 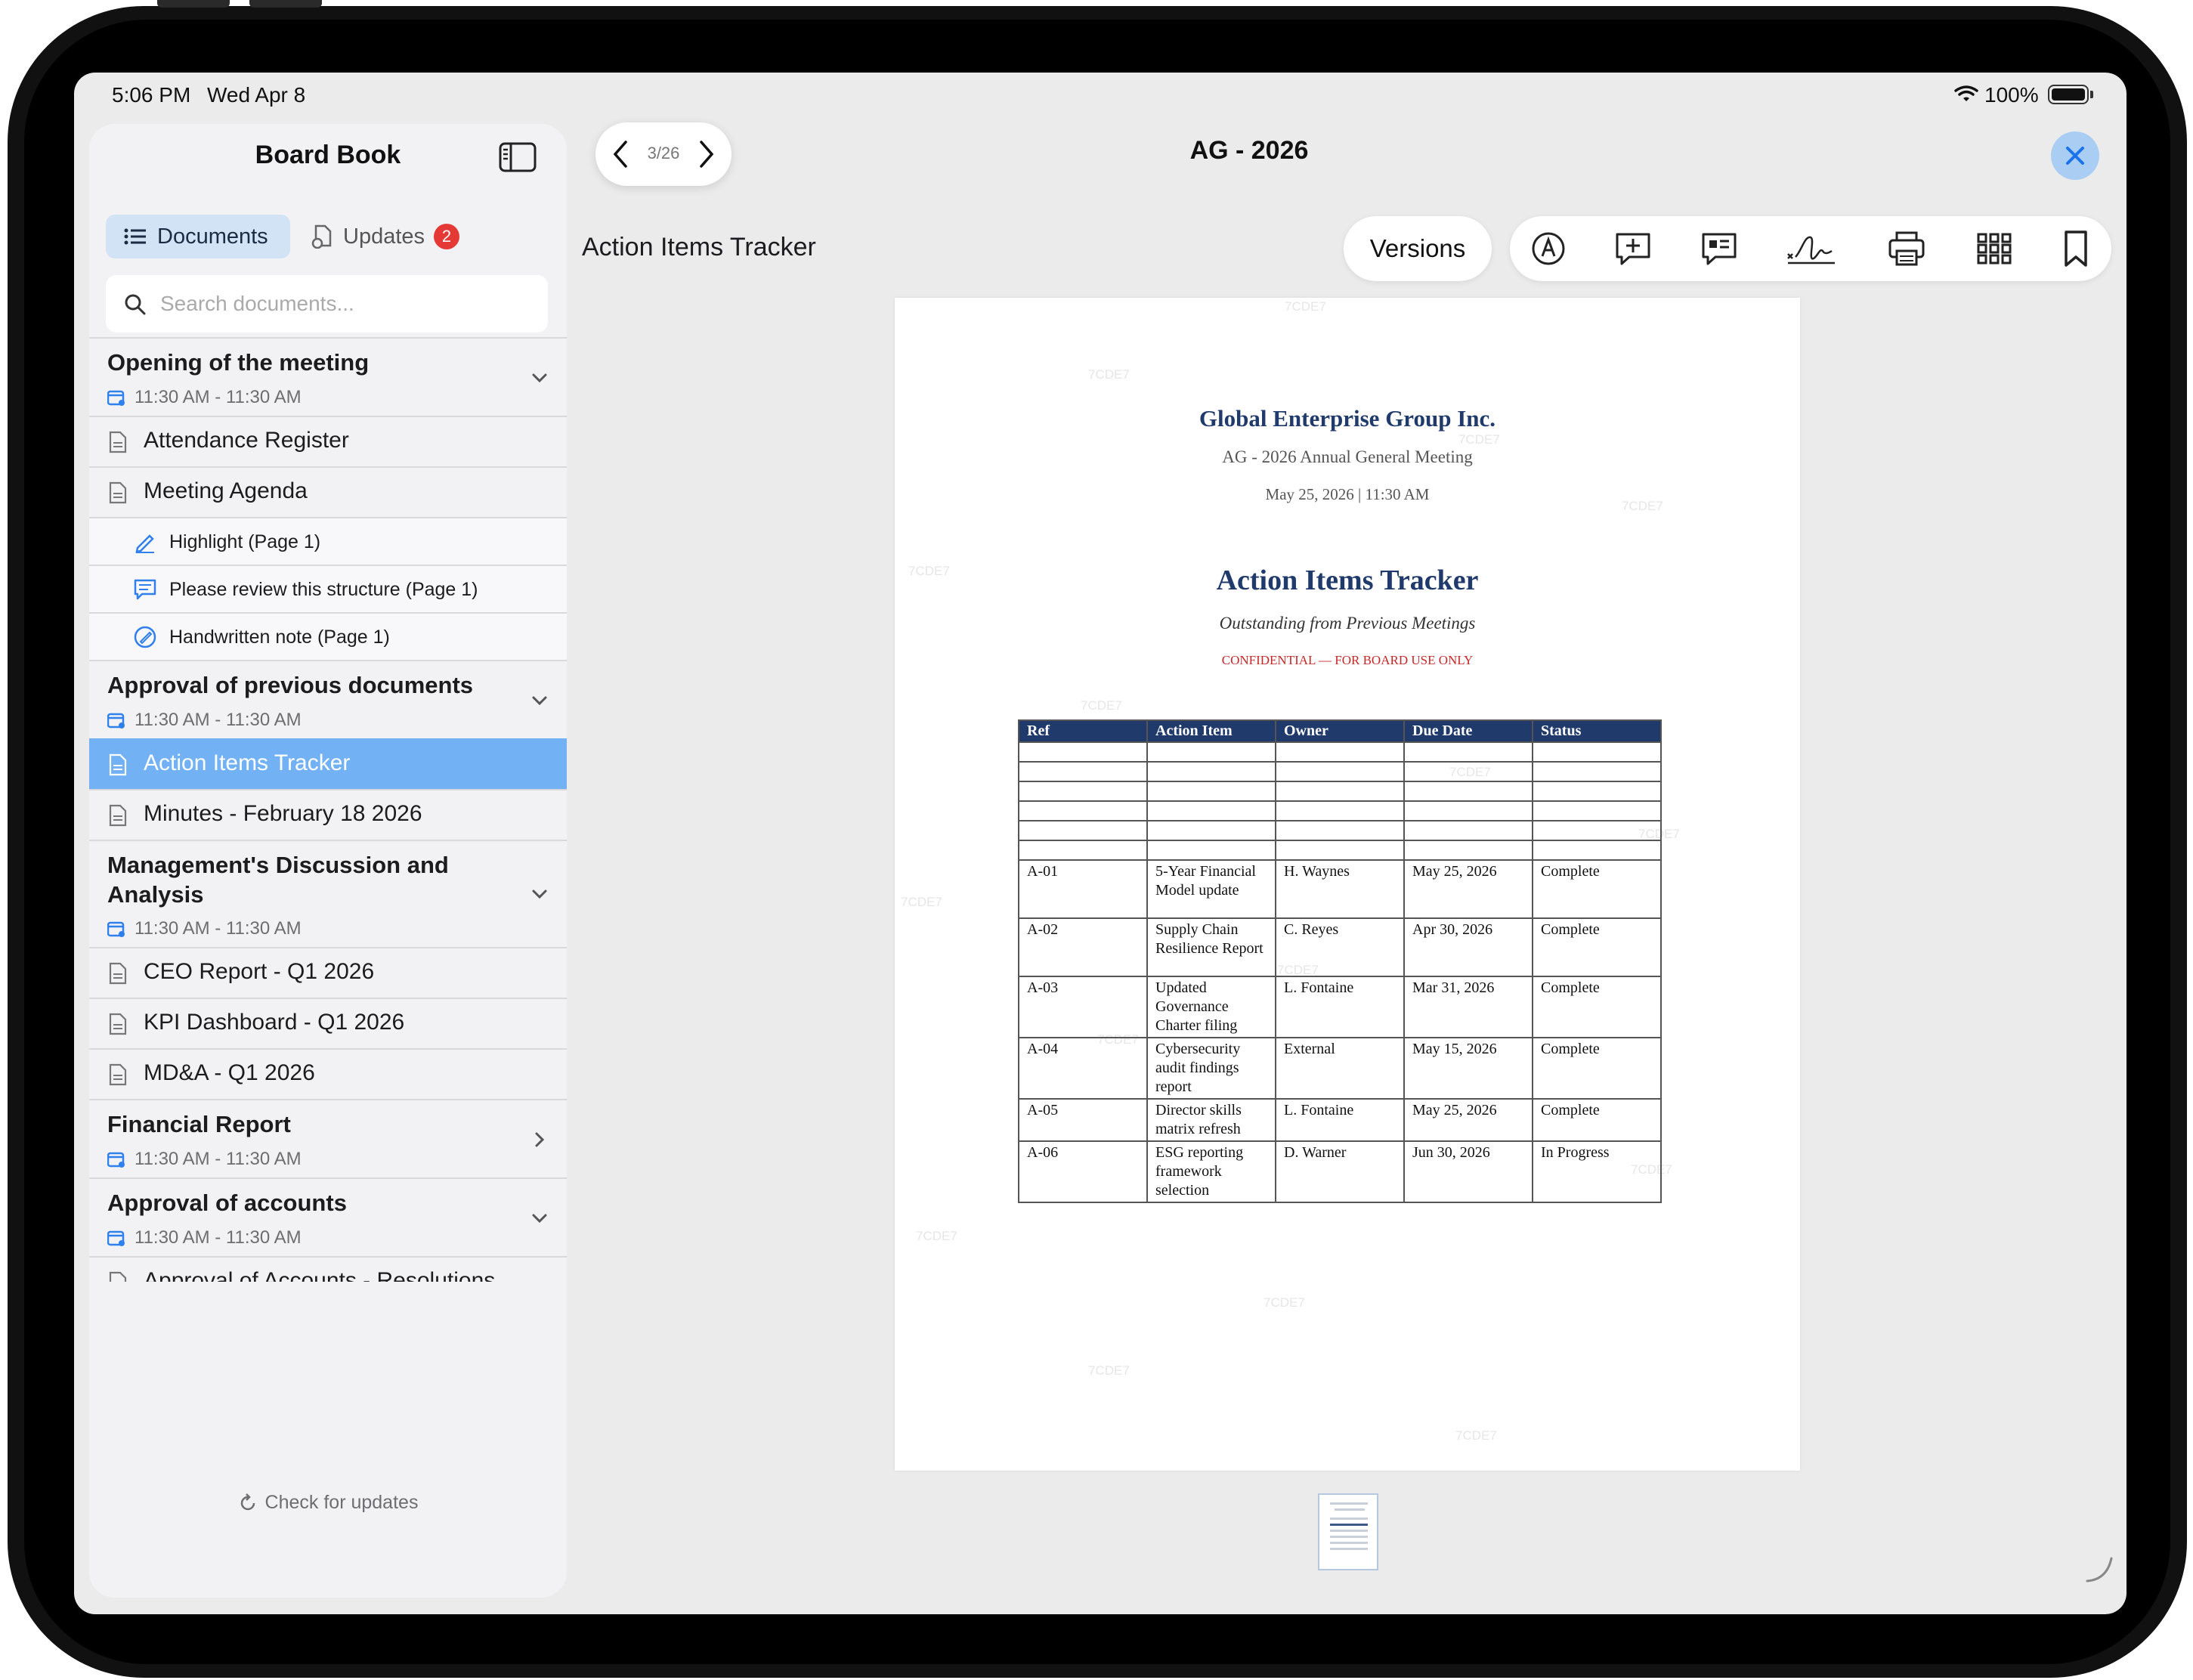 I want to click on signature-icon, so click(x=1812, y=248).